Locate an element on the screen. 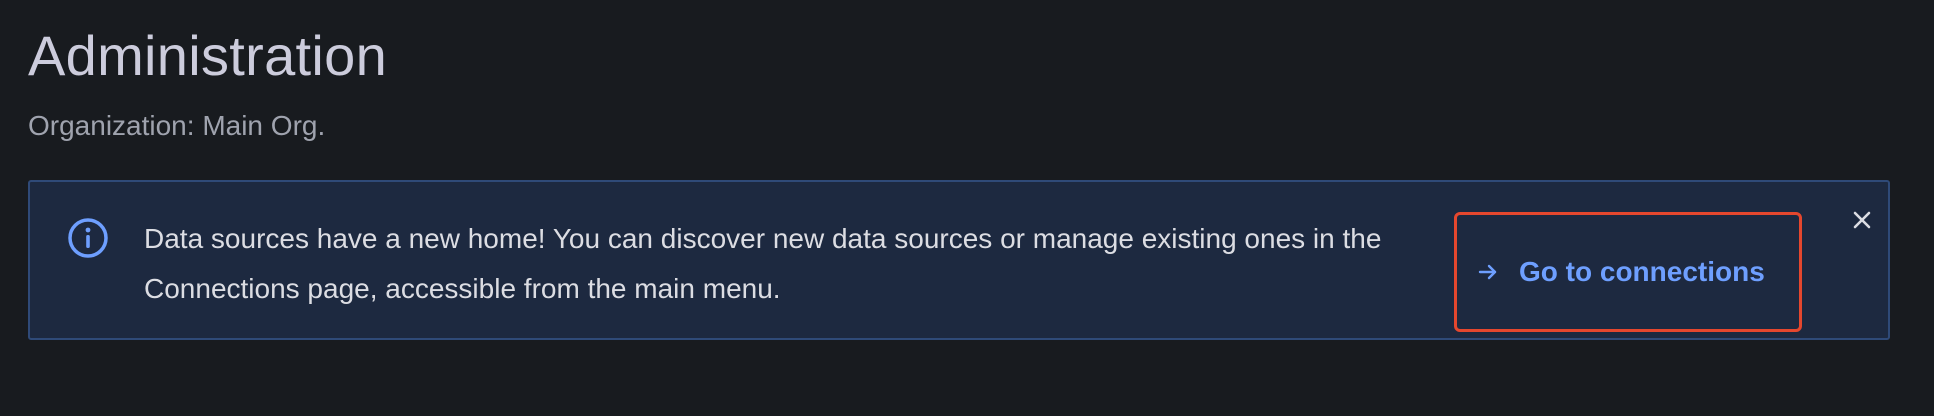 This screenshot has height=416, width=1934. close-alert-button is located at coordinates (1862, 222).